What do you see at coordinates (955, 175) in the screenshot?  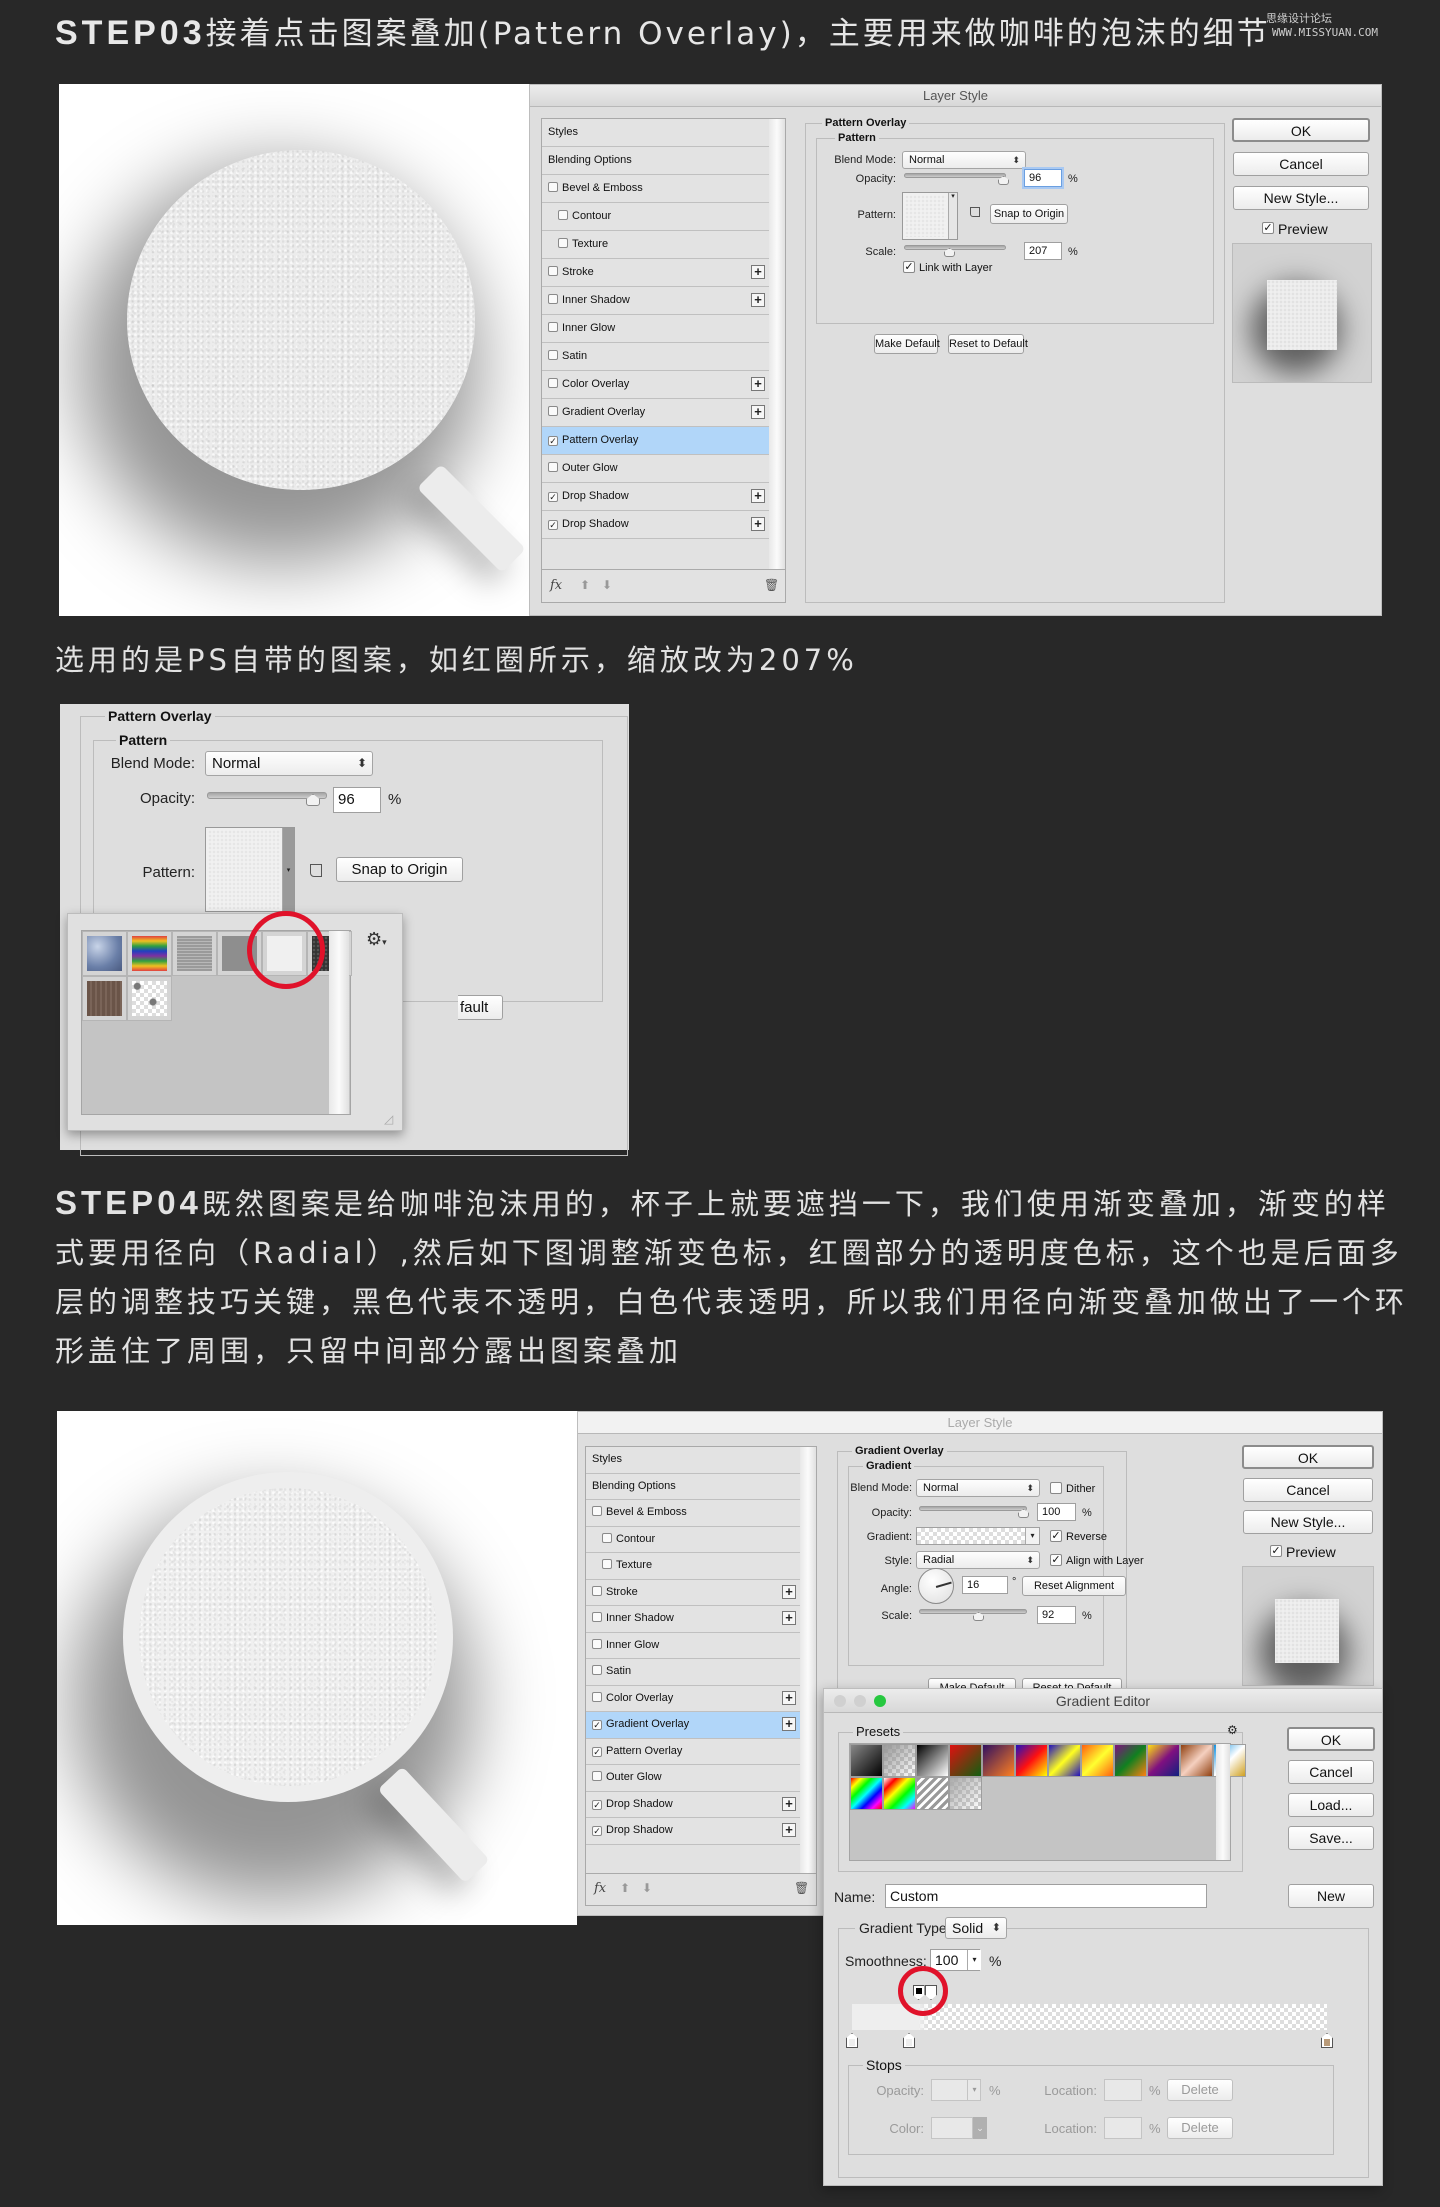 I see `opacity-slider` at bounding box center [955, 175].